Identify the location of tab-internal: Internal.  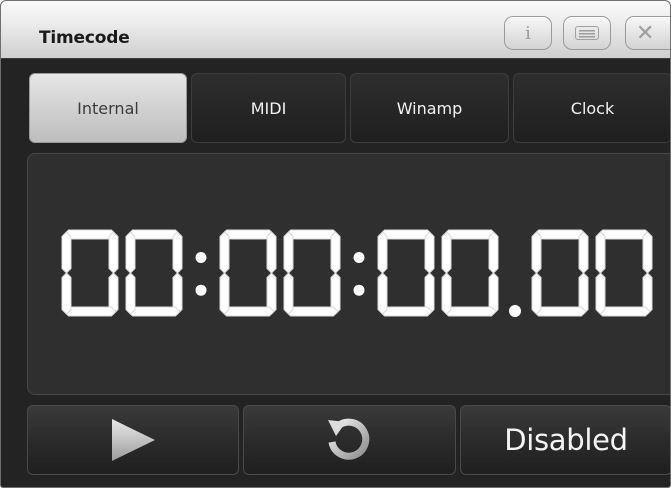
(108, 108).